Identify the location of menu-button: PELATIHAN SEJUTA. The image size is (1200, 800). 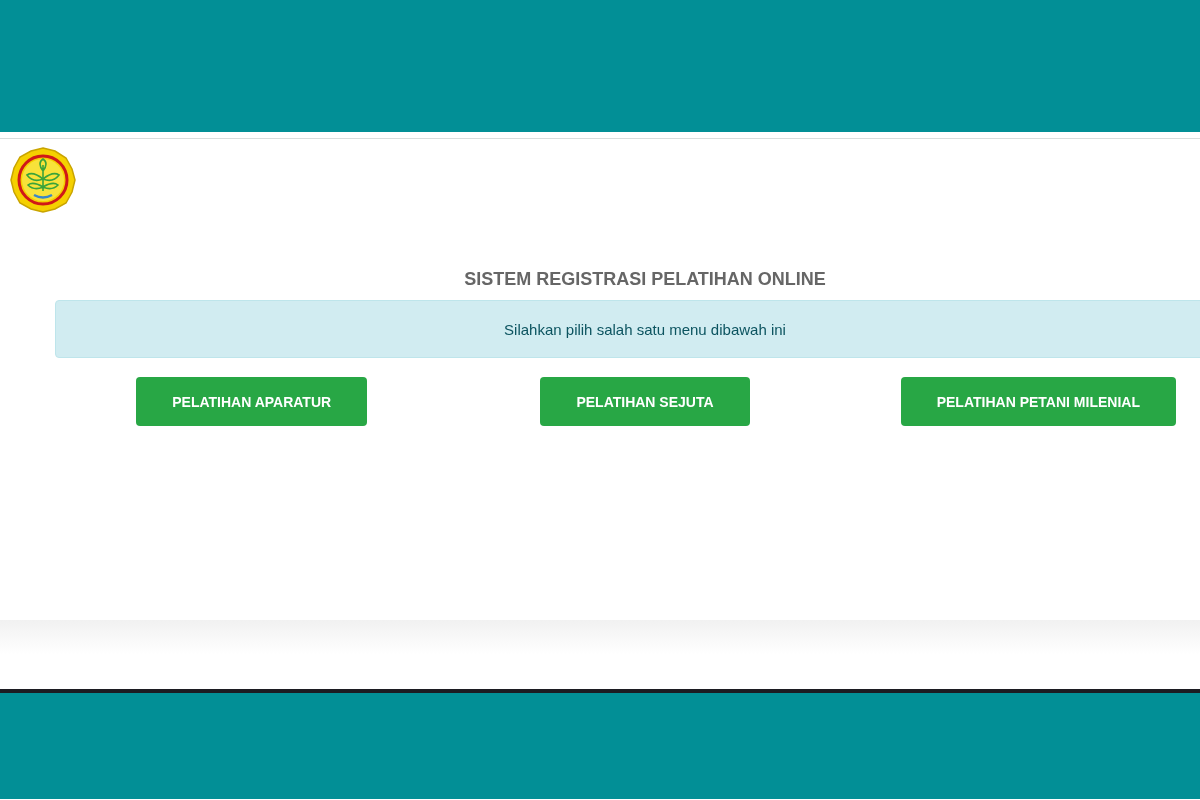
(645, 401).